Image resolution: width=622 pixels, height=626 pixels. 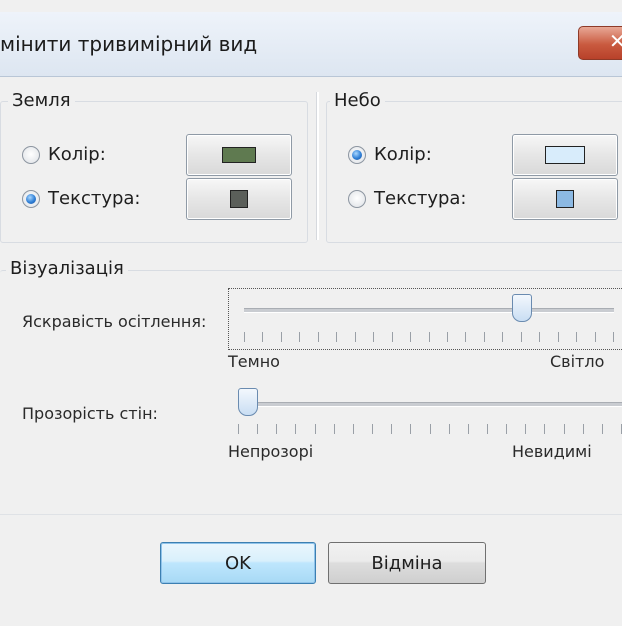 What do you see at coordinates (129, 44) in the screenshot?
I see `window-title: мінити тривимірний вид` at bounding box center [129, 44].